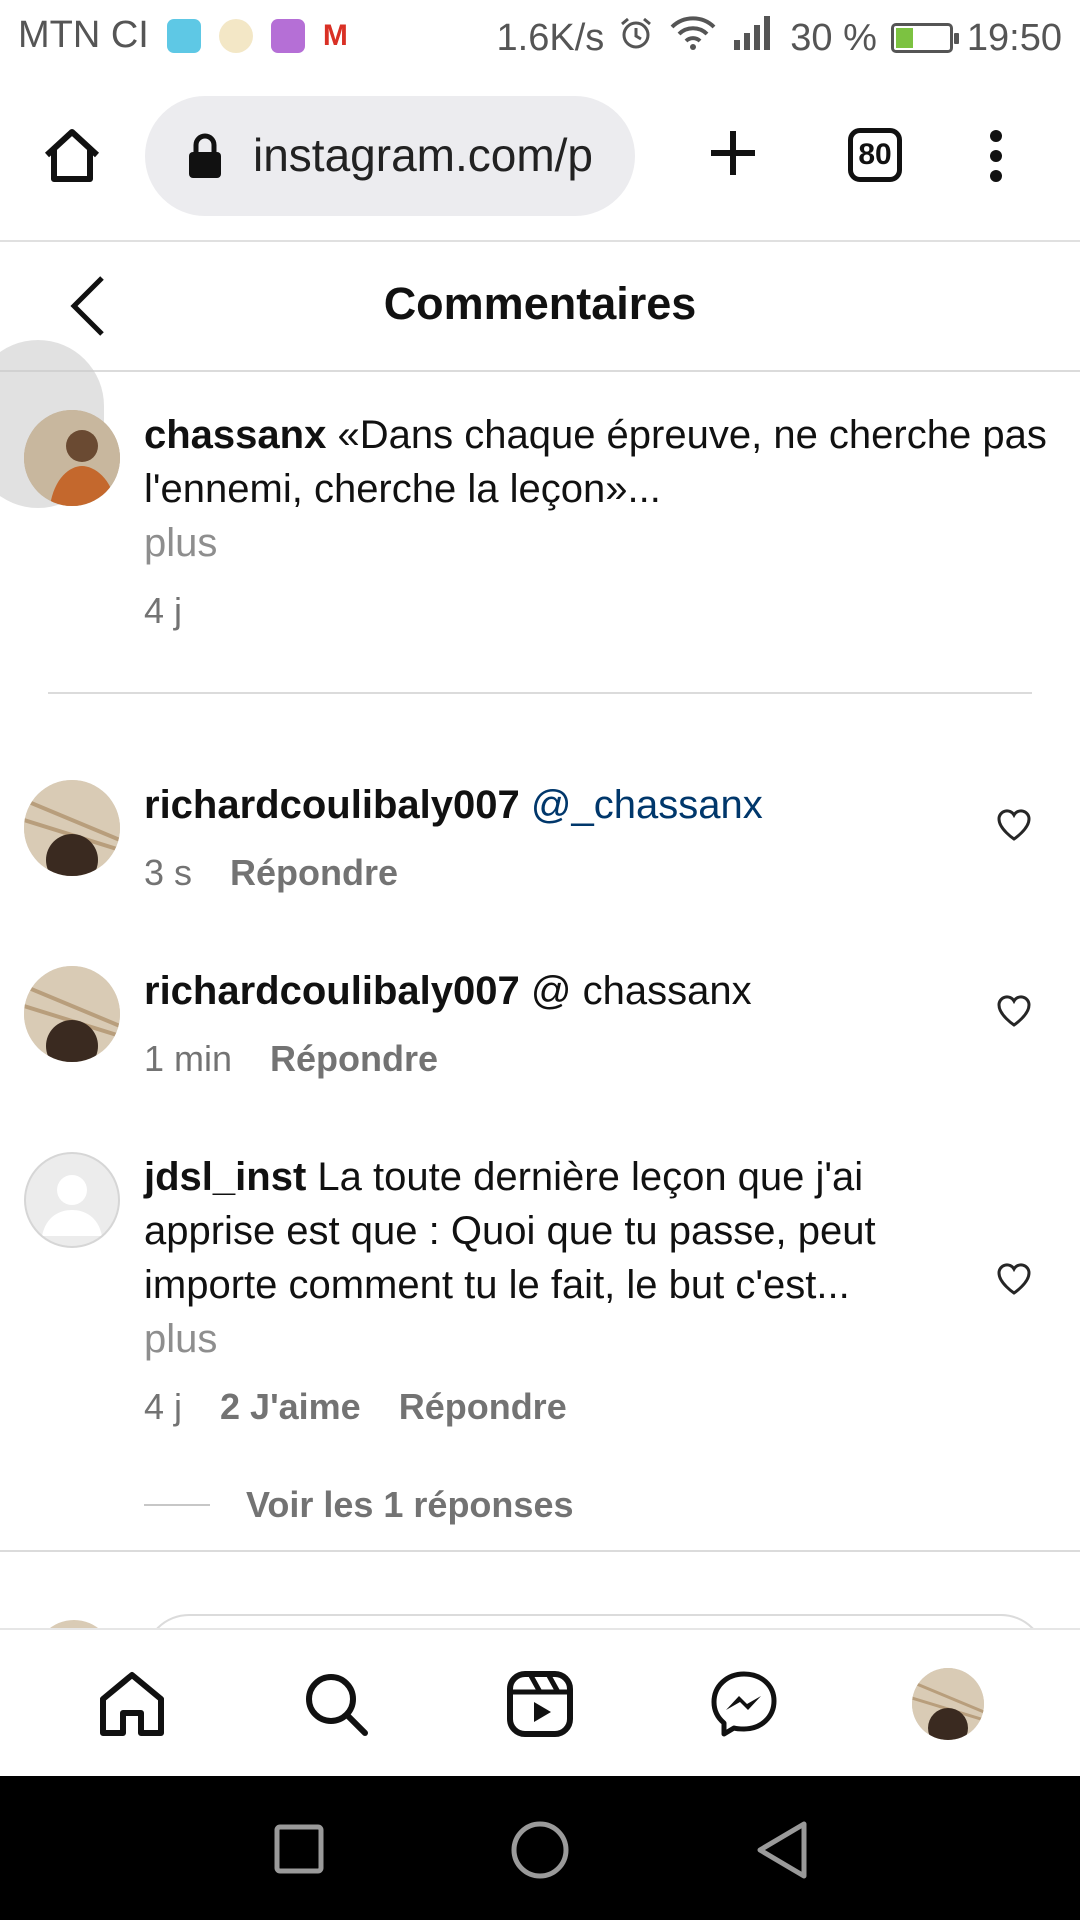  What do you see at coordinates (540, 1551) in the screenshot?
I see `comments-bottom-divider` at bounding box center [540, 1551].